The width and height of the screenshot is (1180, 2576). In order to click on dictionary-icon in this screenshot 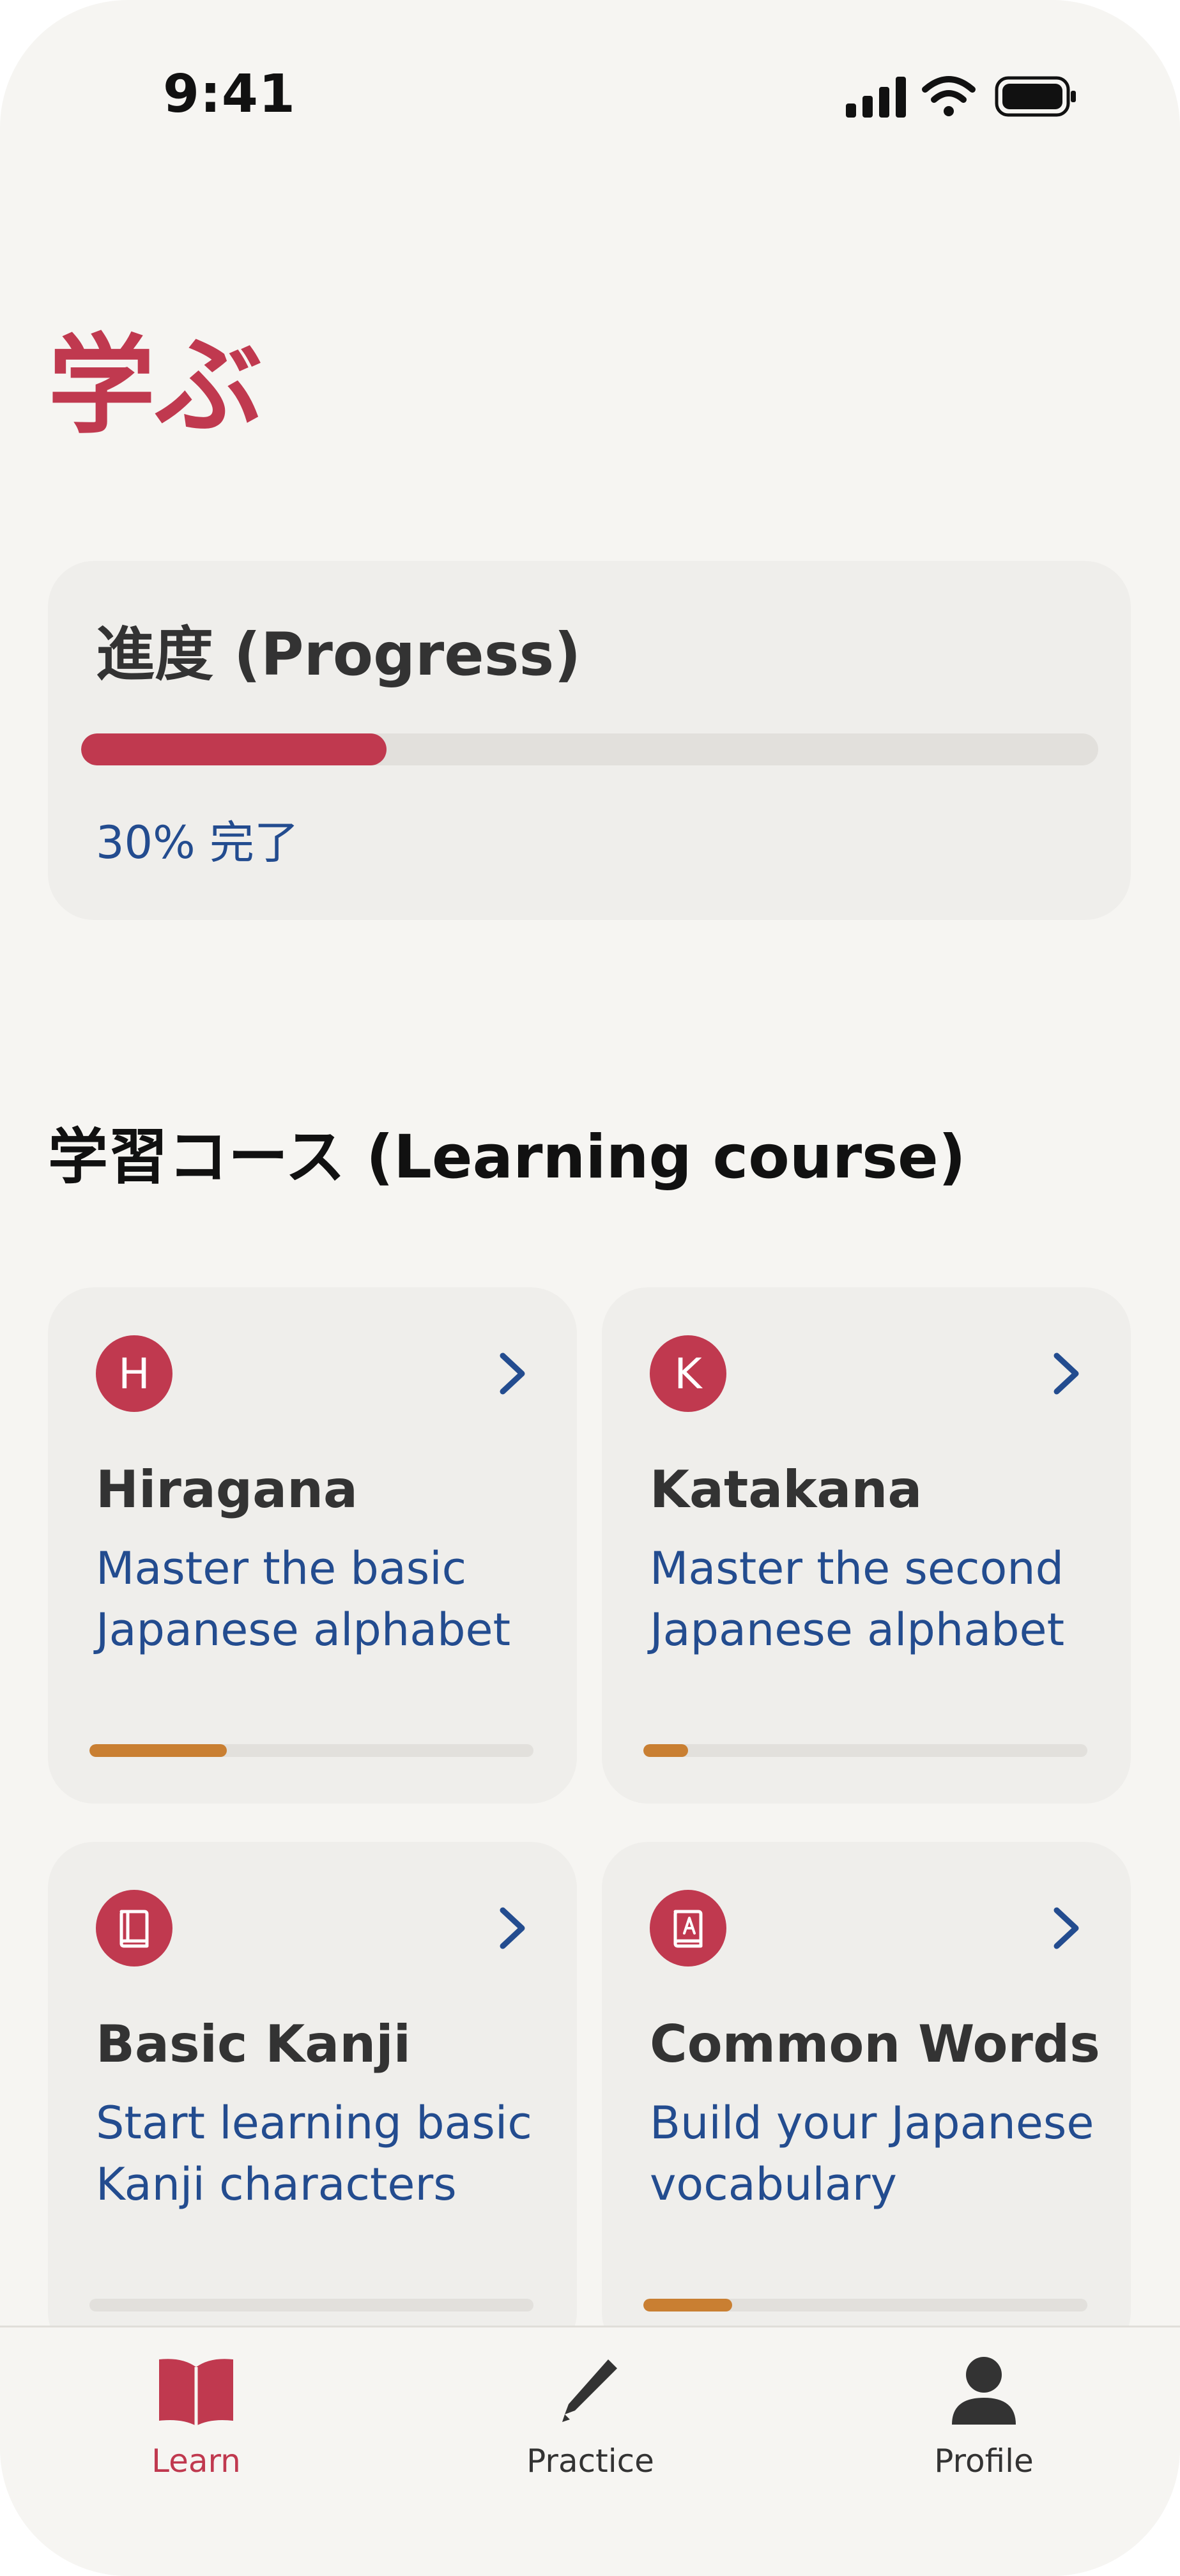, I will do `click(688, 1928)`.